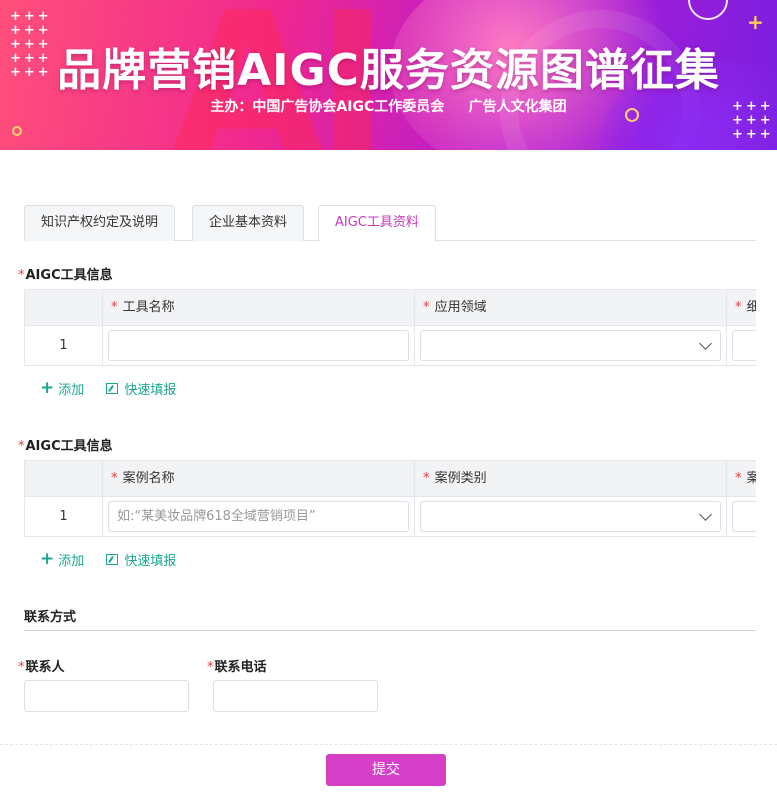 This screenshot has height=794, width=777. What do you see at coordinates (386, 770) in the screenshot?
I see `submit-button: 提交` at bounding box center [386, 770].